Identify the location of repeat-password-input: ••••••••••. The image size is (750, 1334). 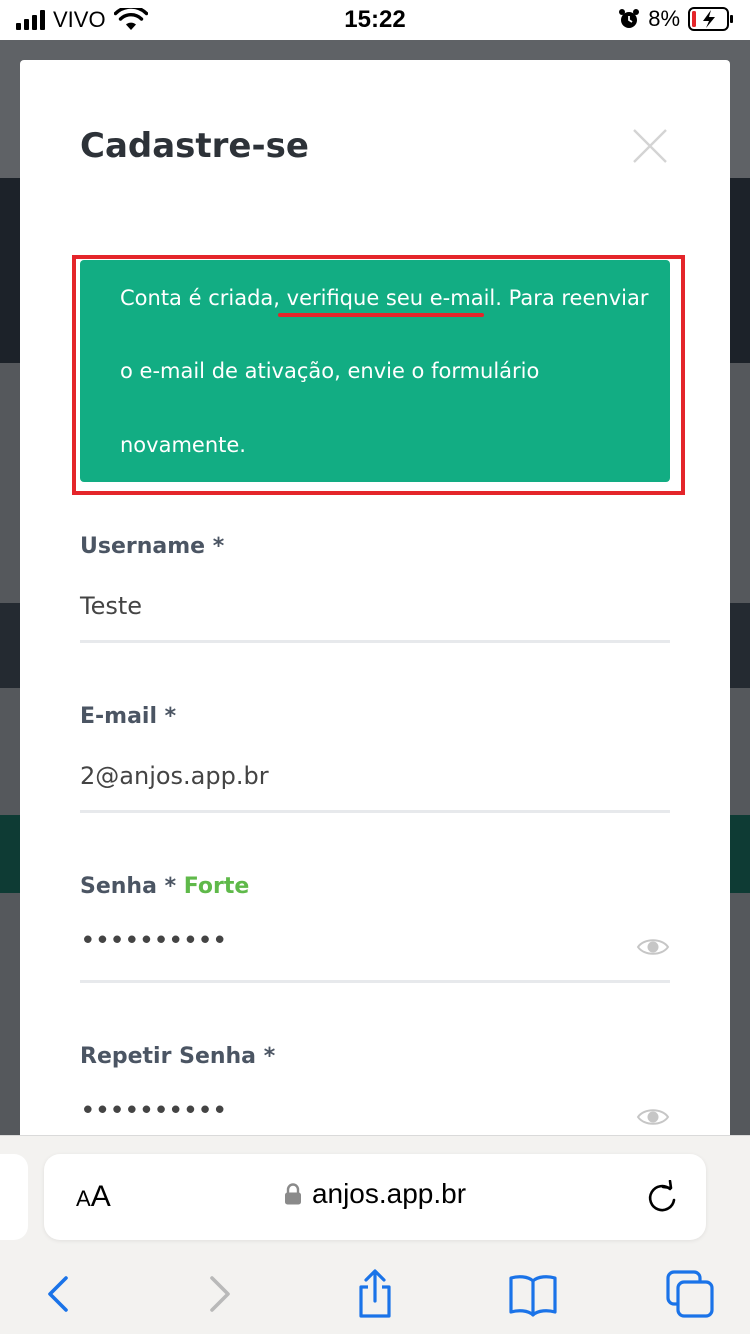
(154, 1111).